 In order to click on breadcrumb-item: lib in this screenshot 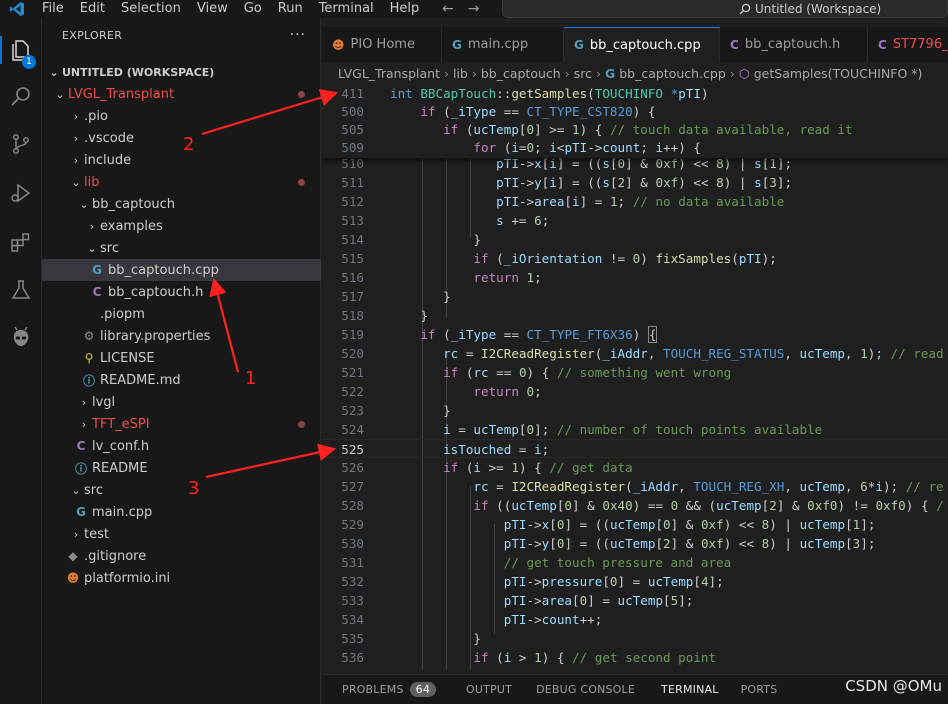, I will do `click(460, 73)`.